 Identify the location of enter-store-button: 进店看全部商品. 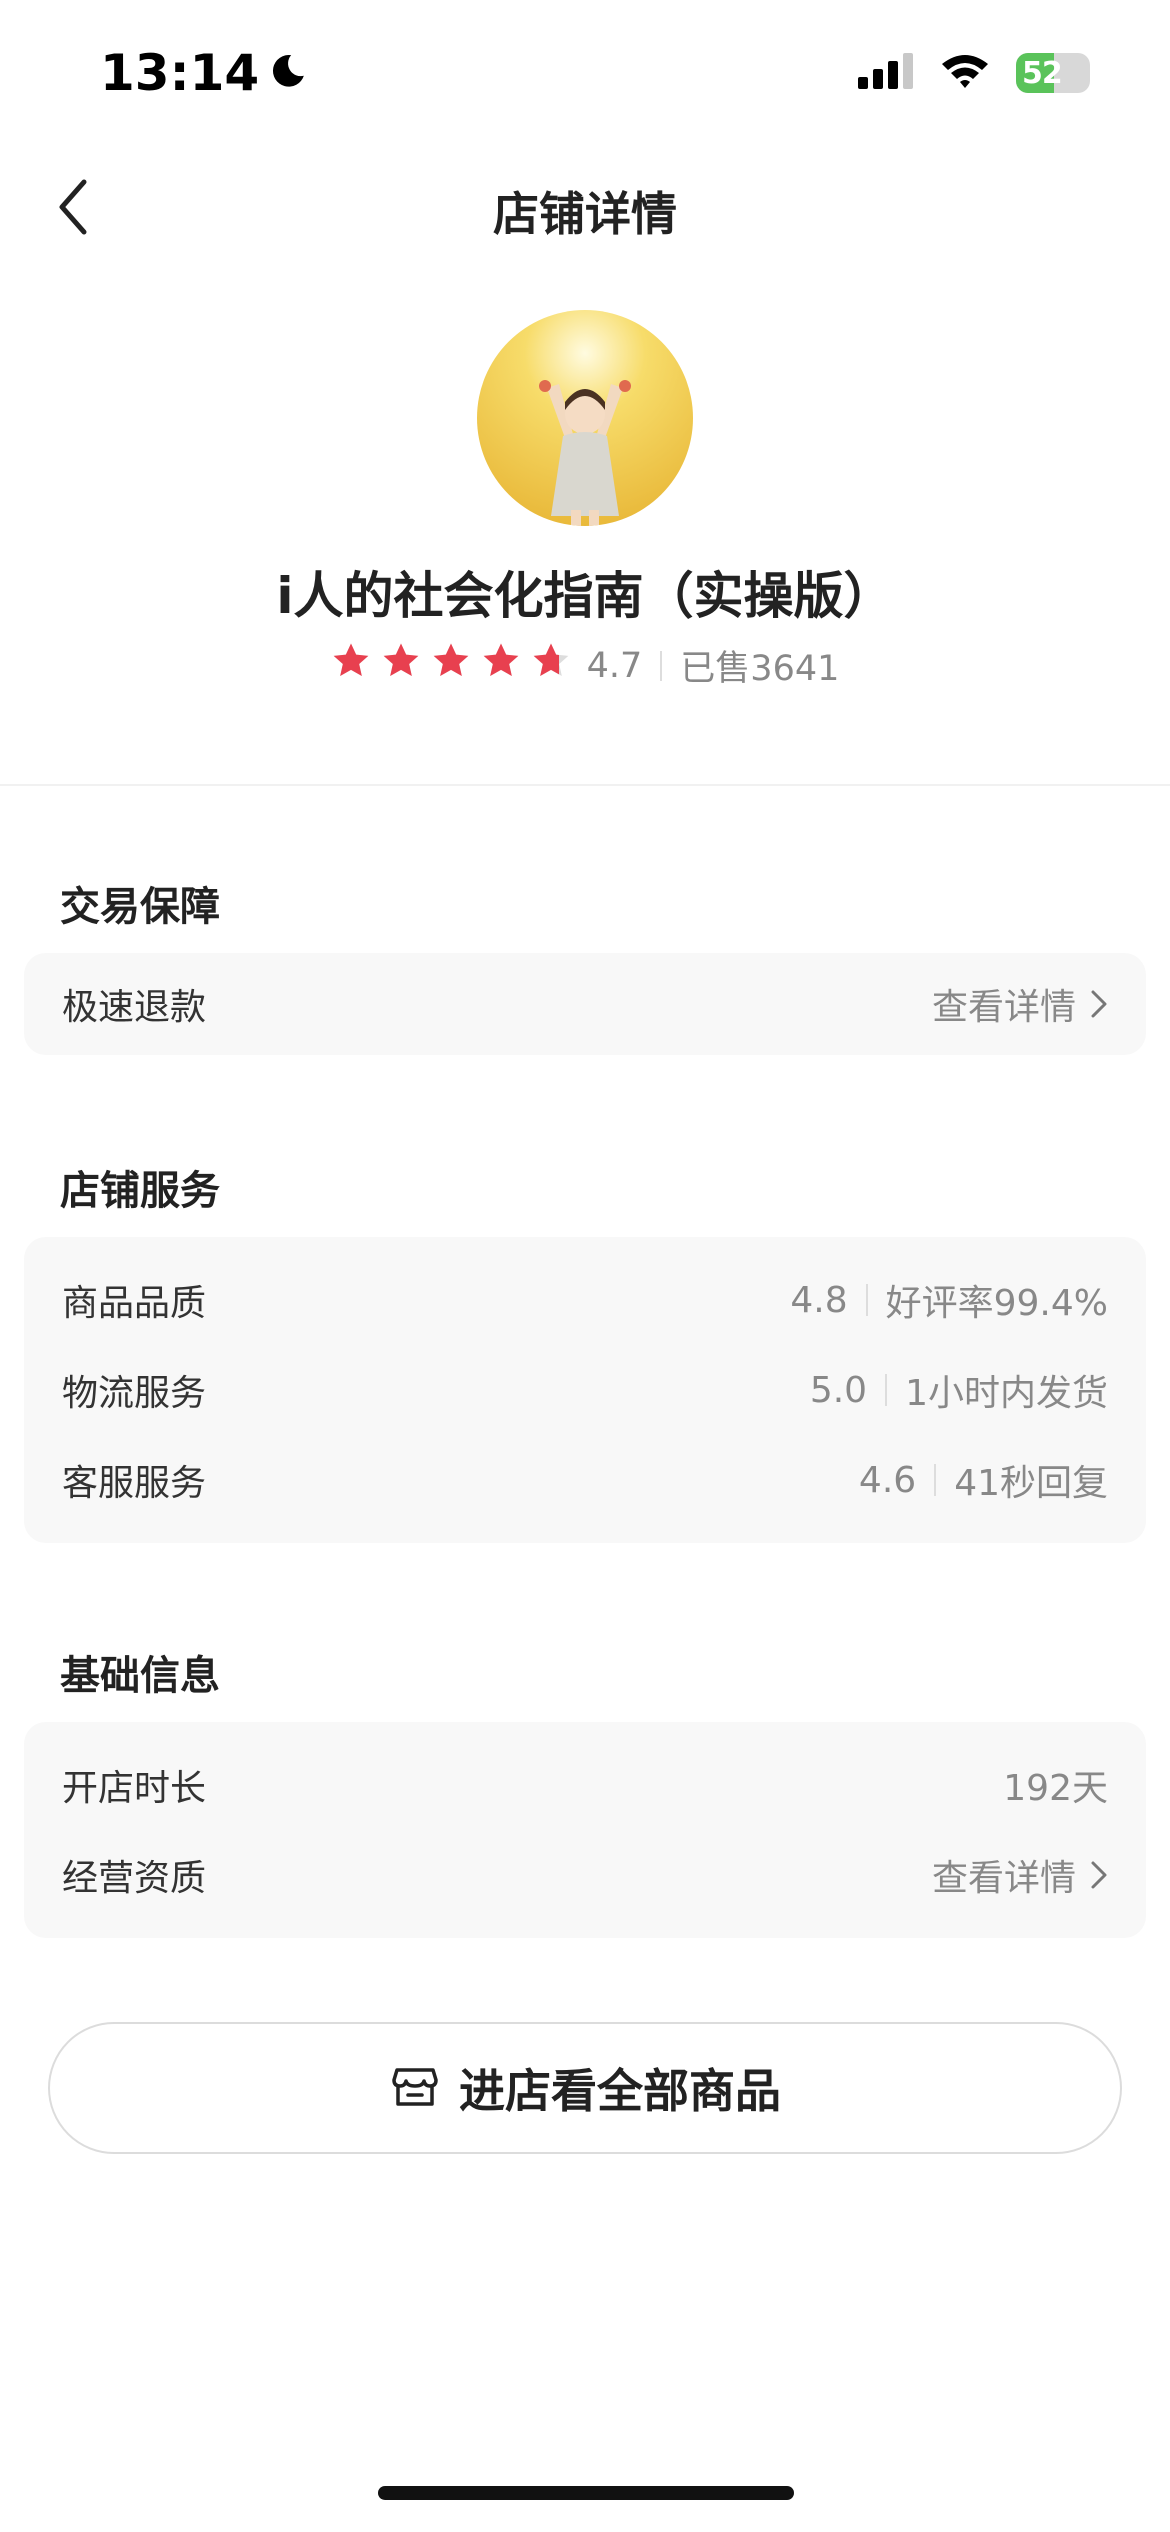
(585, 2088).